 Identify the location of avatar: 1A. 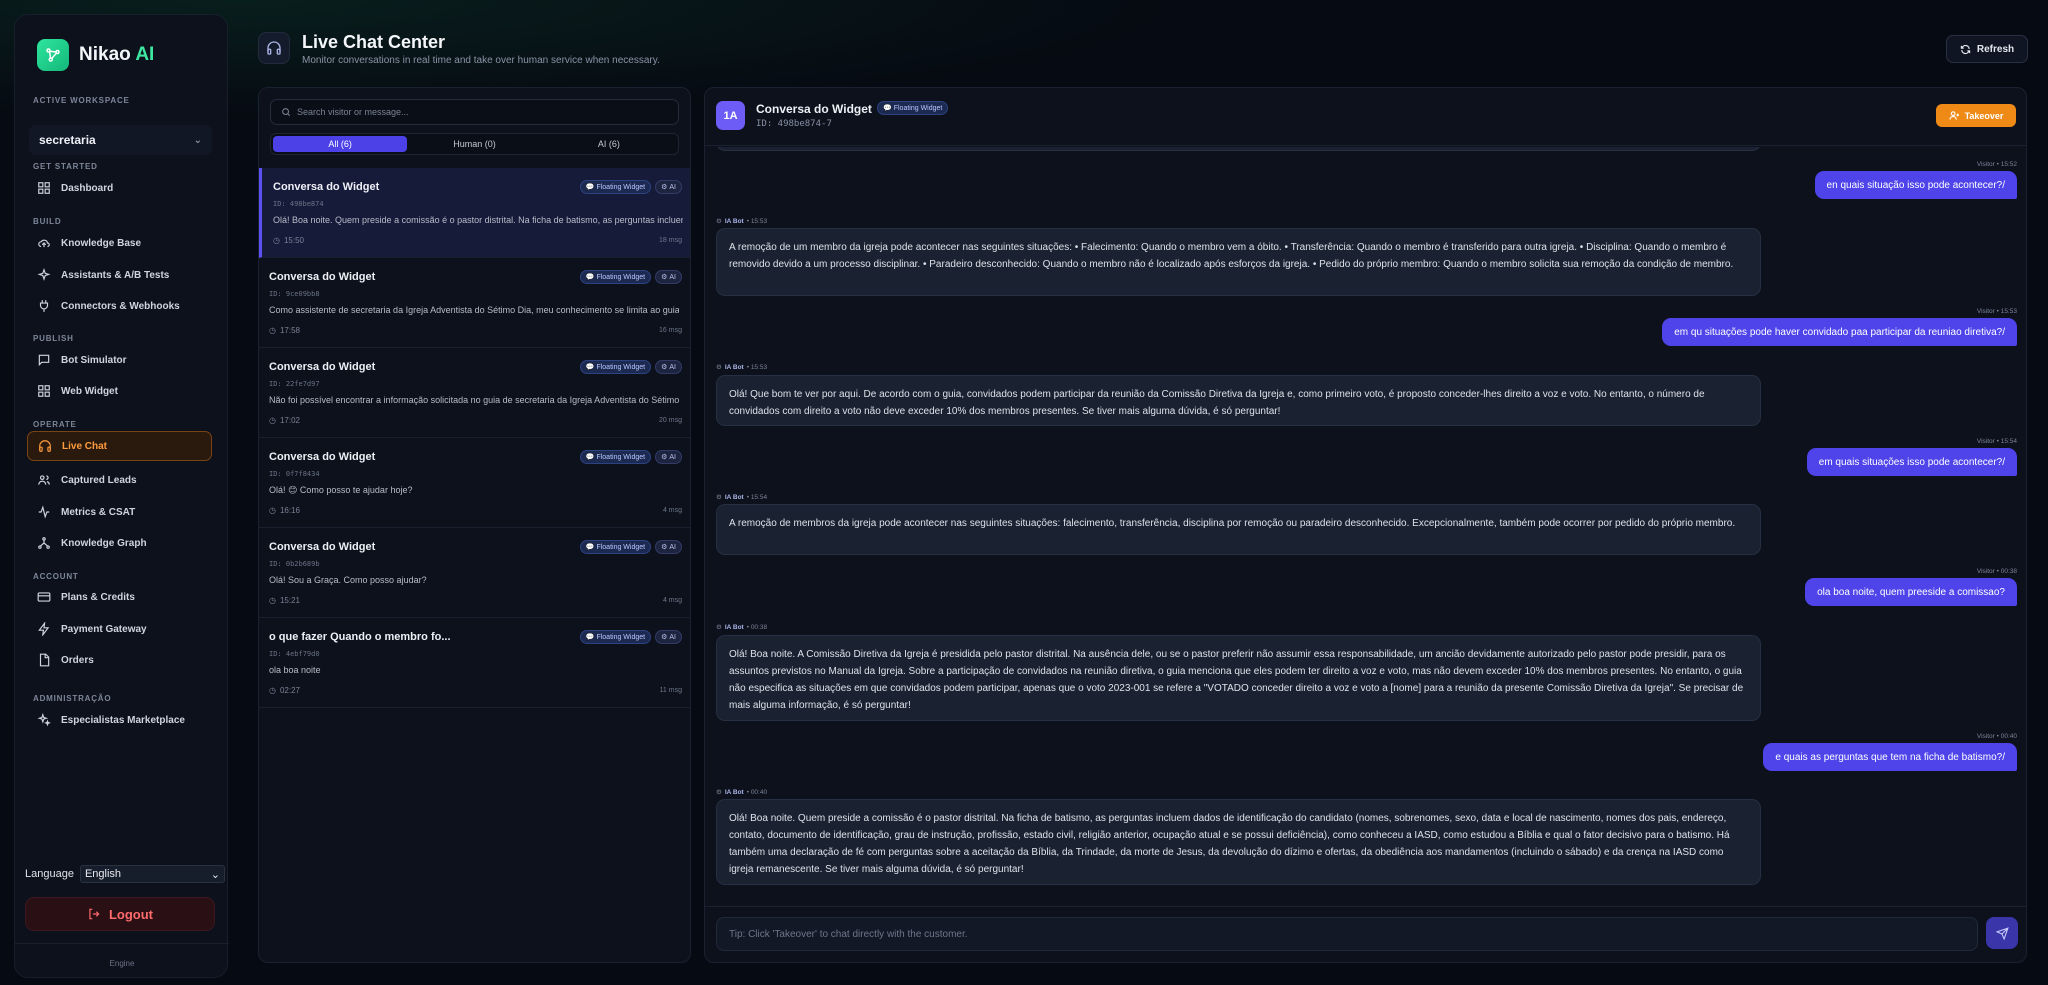
(730, 115).